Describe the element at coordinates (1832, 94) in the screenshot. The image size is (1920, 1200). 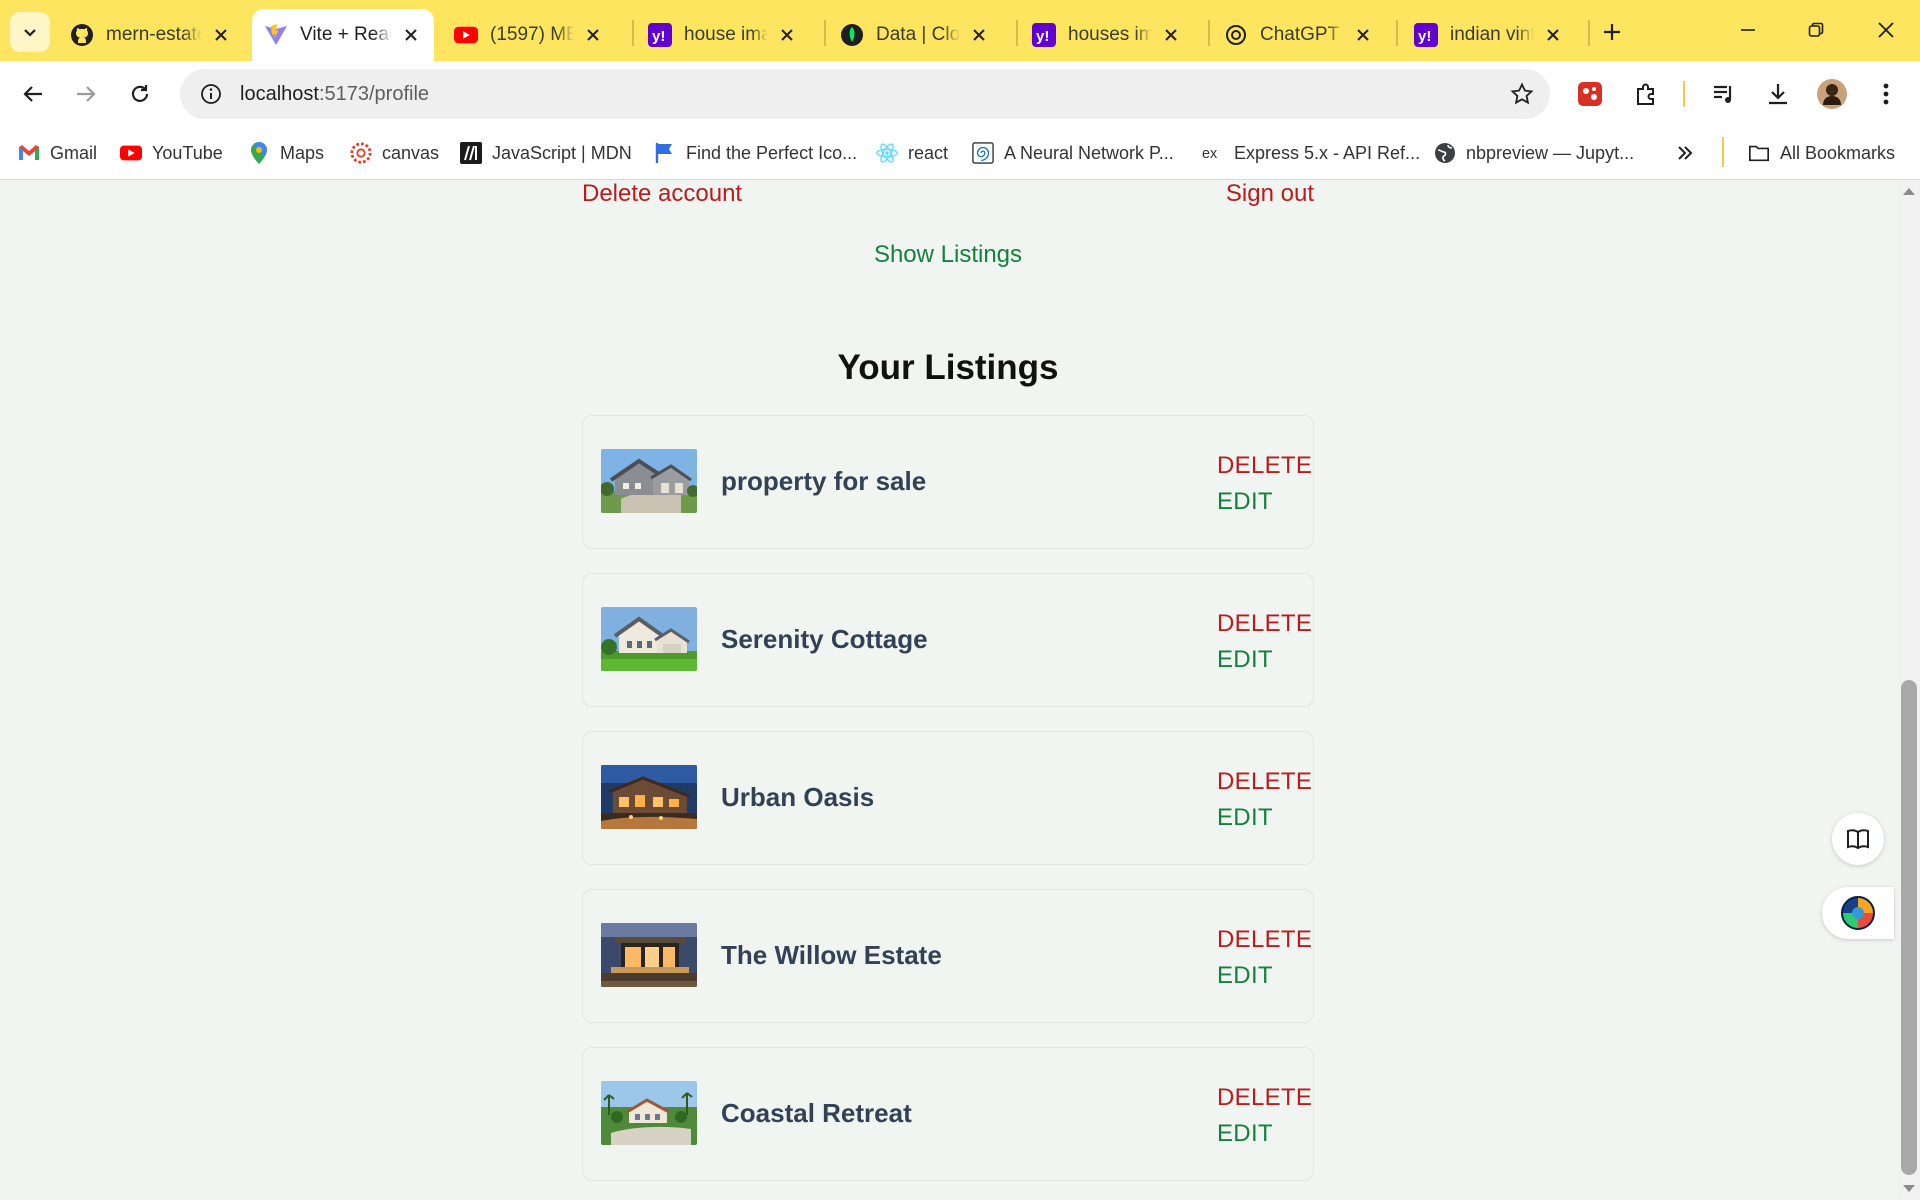
I see `avatar` at that location.